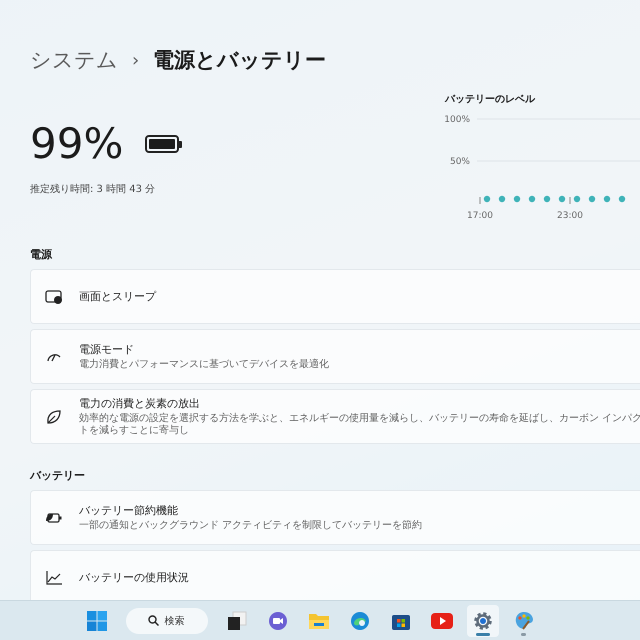 Image resolution: width=640 pixels, height=640 pixels. I want to click on search-placeholder: 検索, so click(174, 621).